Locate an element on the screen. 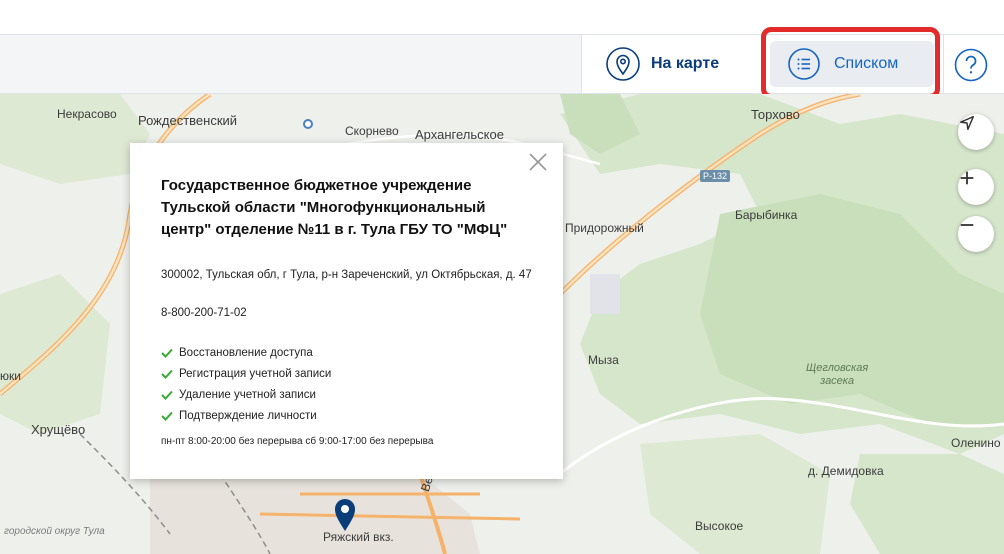 The height and width of the screenshot is (554, 1004). locate-button is located at coordinates (976, 132).